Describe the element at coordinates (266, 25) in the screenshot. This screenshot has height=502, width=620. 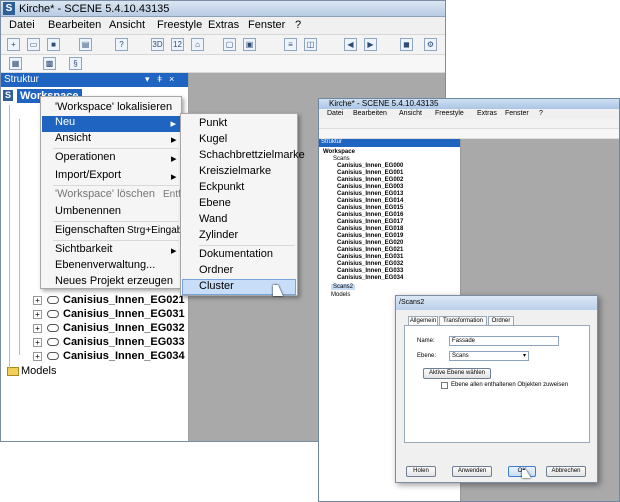
I see `menu-fenster: Fenster` at that location.